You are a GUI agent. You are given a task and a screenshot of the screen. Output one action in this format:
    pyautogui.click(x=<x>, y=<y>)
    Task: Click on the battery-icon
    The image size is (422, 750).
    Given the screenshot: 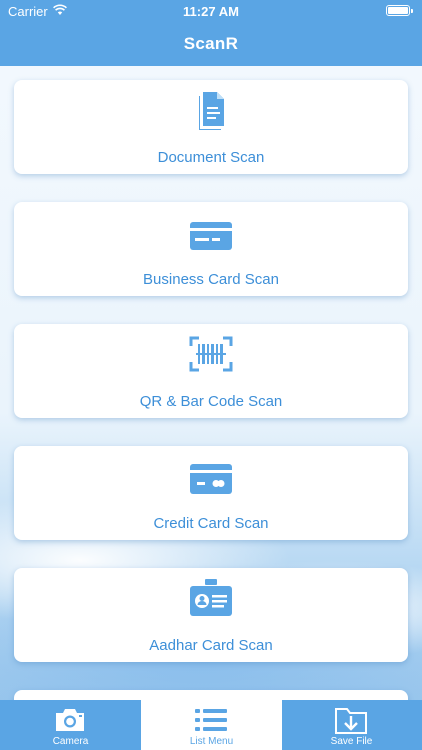 What is the action you would take?
    pyautogui.click(x=399, y=10)
    